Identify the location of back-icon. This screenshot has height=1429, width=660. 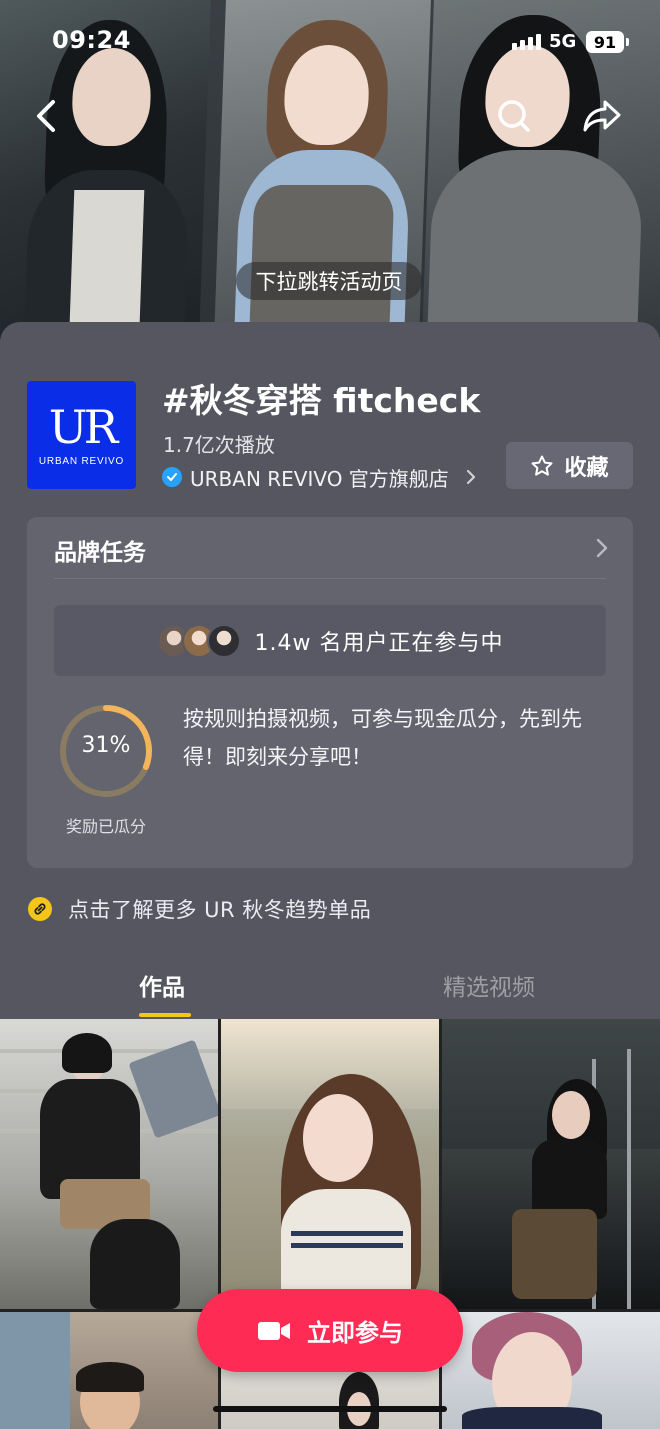
(46, 116).